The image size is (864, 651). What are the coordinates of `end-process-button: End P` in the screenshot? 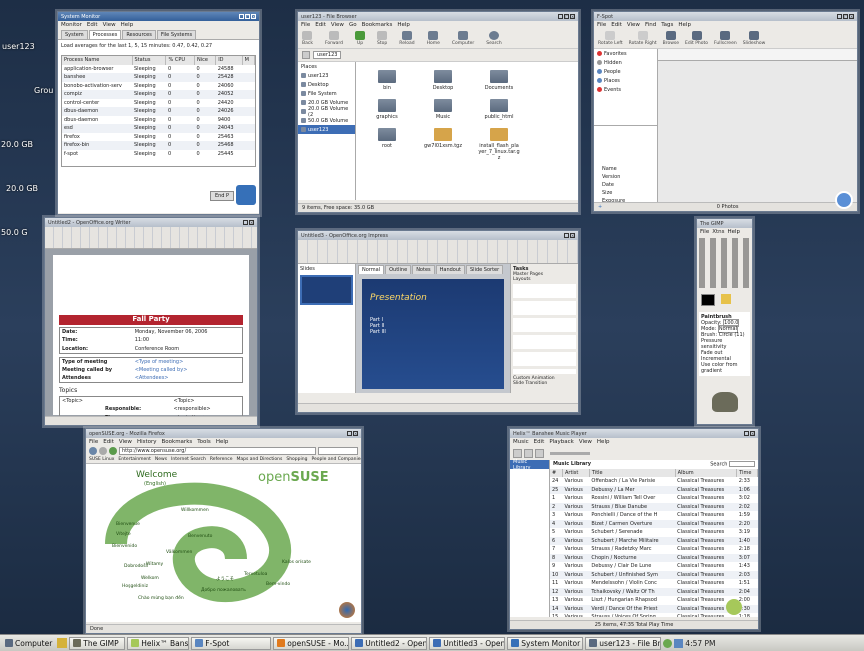 It's located at (222, 195).